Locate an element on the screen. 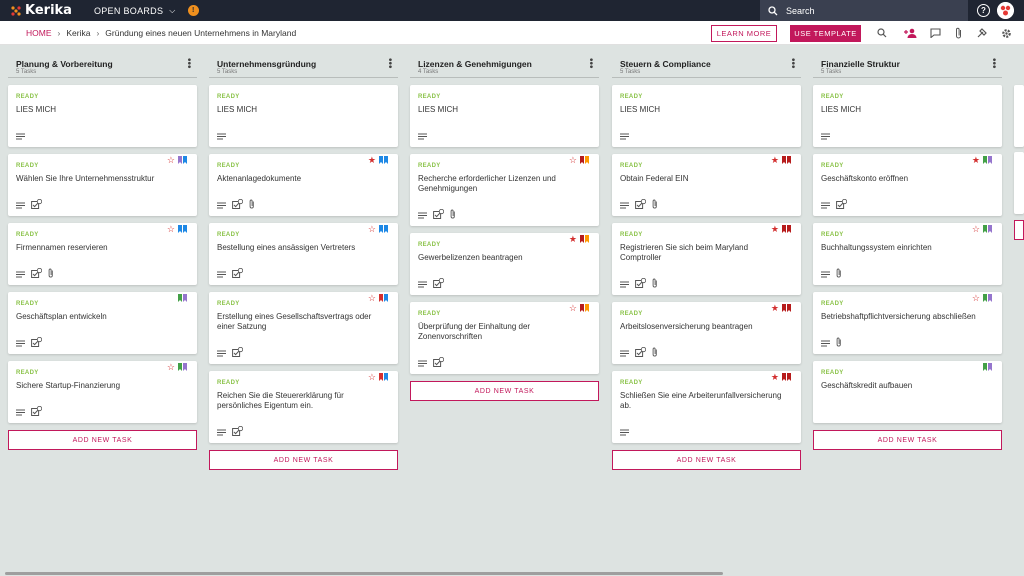  column-title: Unternehmensgründung is located at coordinates (266, 64).